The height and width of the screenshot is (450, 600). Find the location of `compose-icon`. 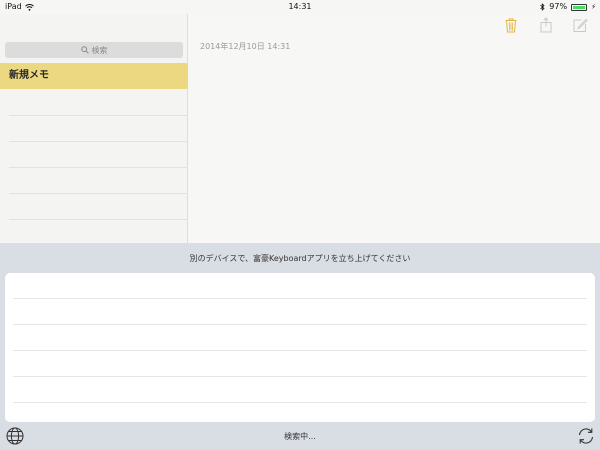

compose-icon is located at coordinates (580, 25).